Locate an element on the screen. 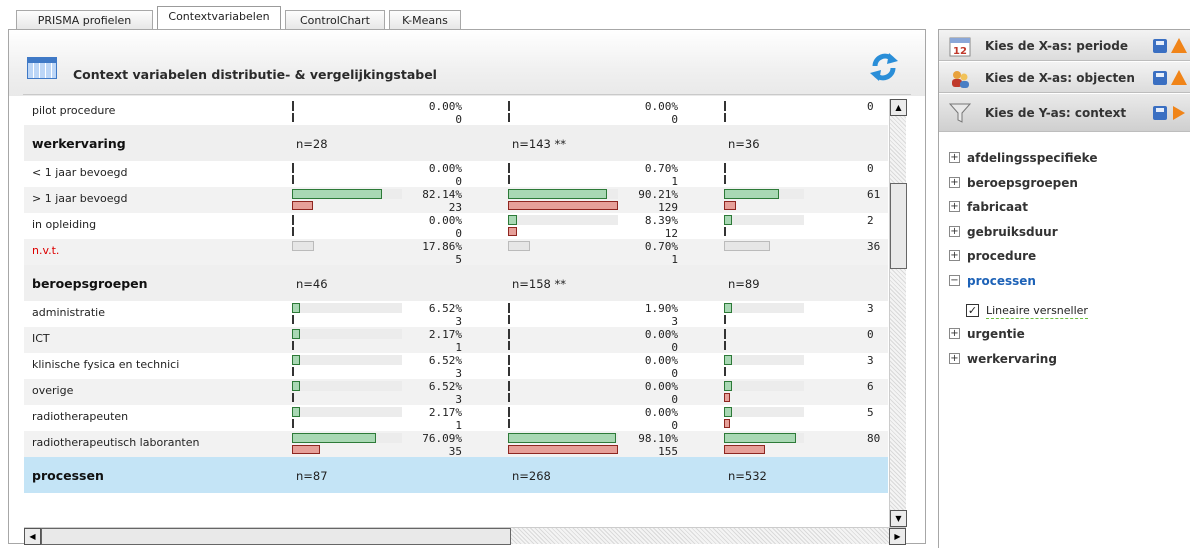 The image size is (1190, 548). bar-track is located at coordinates (764, 194).